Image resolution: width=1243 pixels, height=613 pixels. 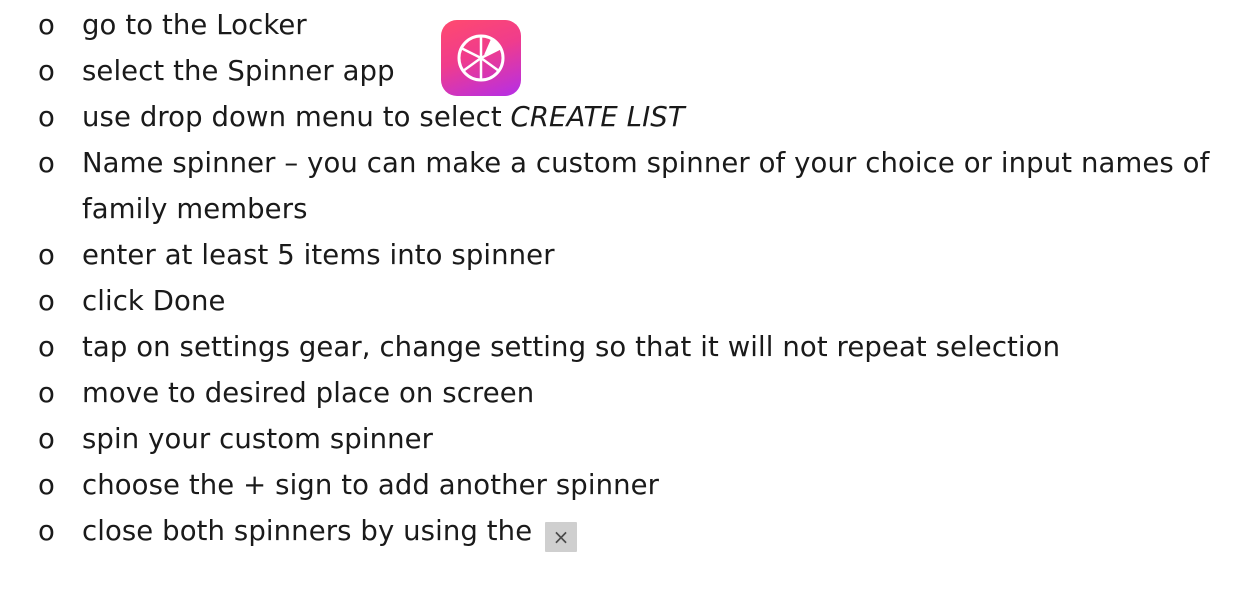 I want to click on spinner-app-icon, so click(x=481, y=58).